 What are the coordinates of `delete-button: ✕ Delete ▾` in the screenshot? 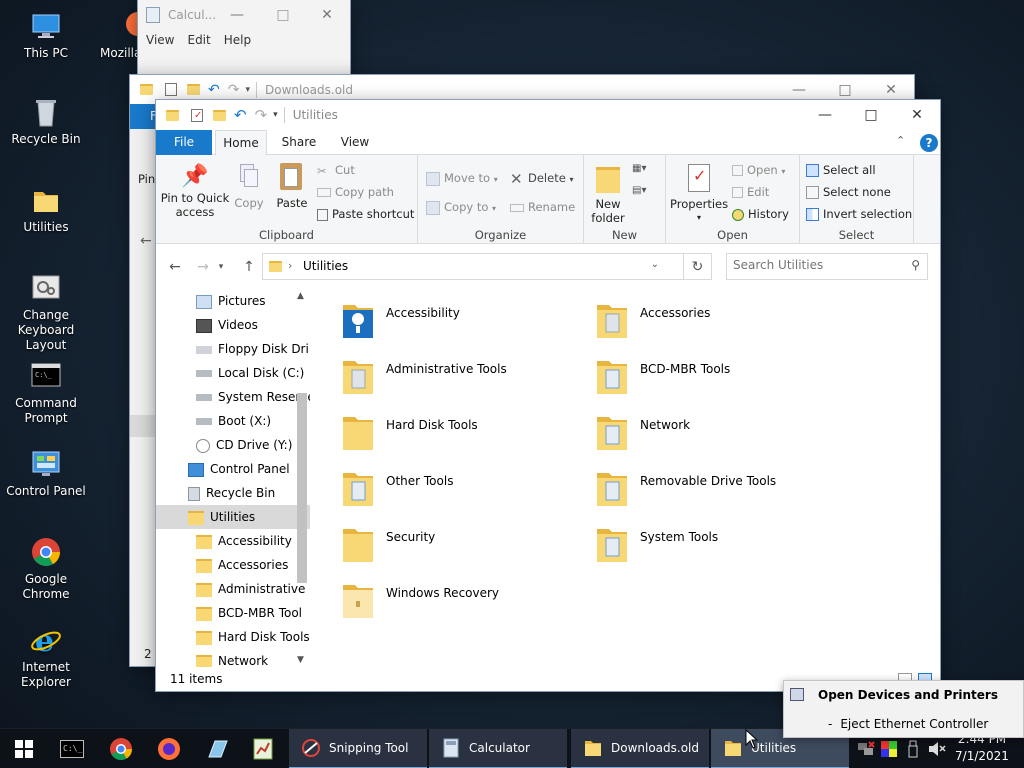 It's located at (541, 179).